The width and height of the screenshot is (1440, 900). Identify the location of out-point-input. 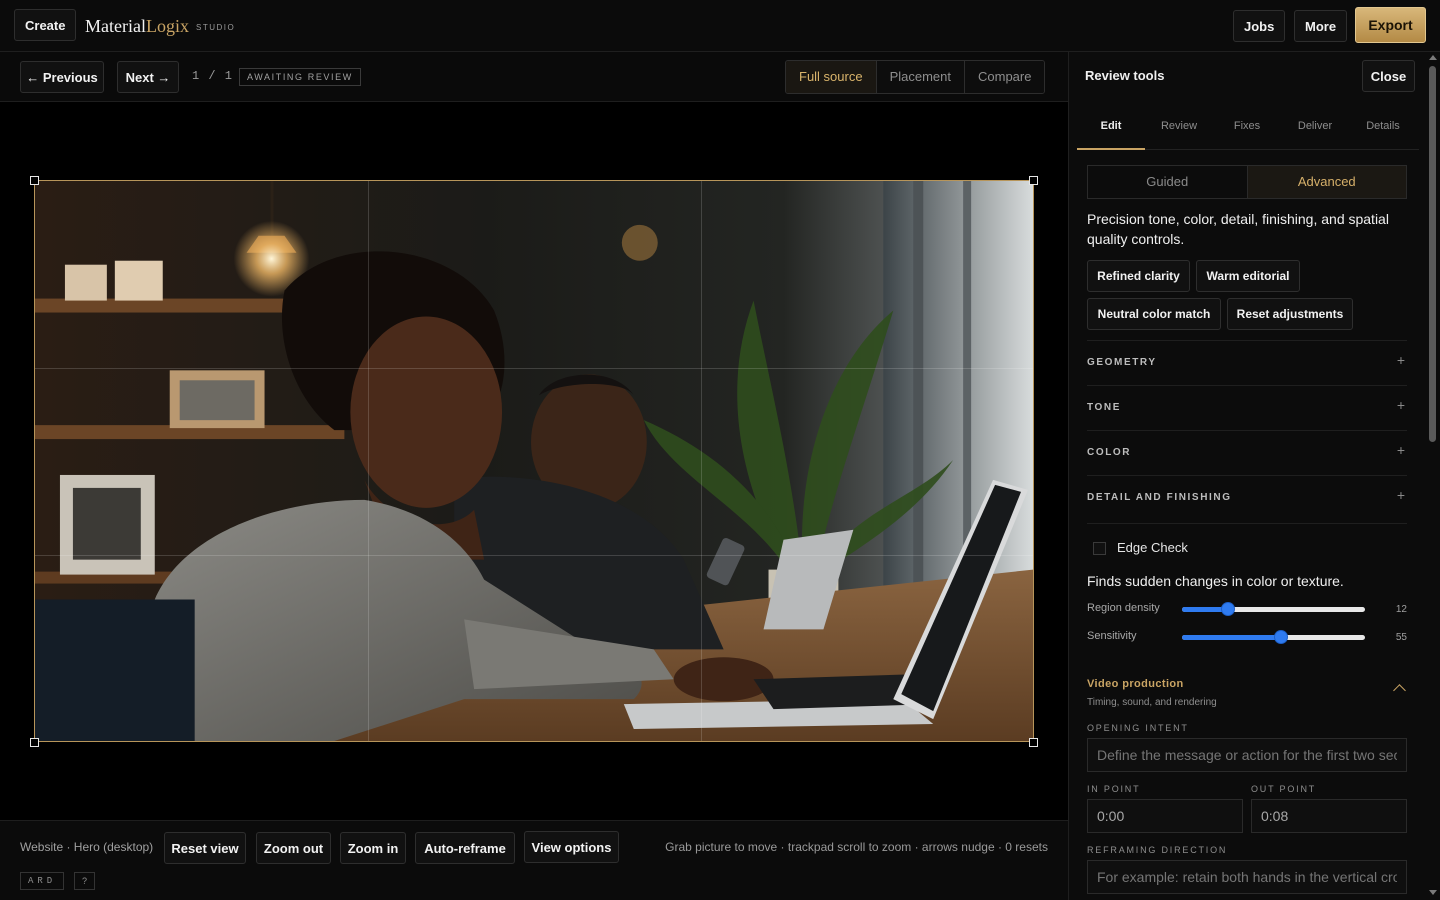
(1329, 816).